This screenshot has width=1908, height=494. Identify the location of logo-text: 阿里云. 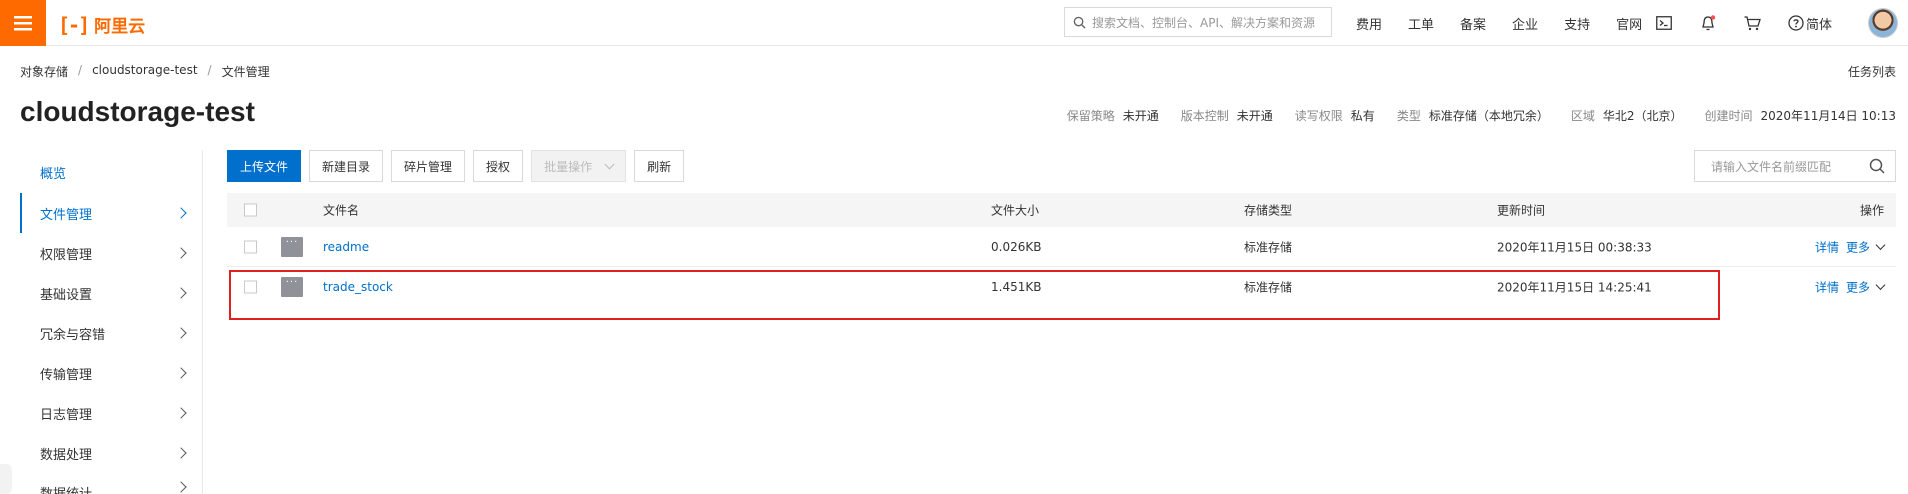
(120, 27).